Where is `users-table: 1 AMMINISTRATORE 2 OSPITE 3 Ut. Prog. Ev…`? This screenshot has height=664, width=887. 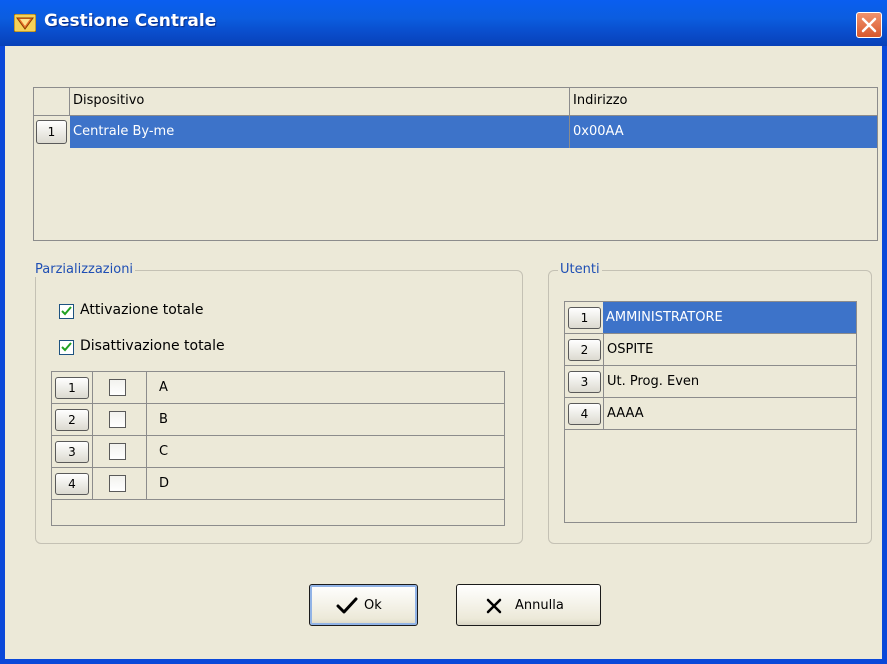 users-table: 1 AMMINISTRATORE 2 OSPITE 3 Ut. Prog. Ev… is located at coordinates (710, 412).